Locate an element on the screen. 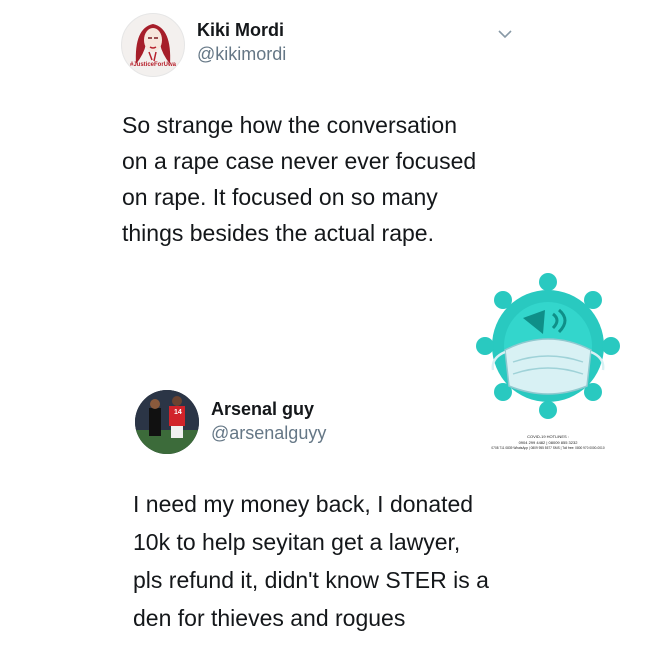 This screenshot has height=671, width=669. tweet-line: things besides the actual rape. is located at coordinates (278, 233).